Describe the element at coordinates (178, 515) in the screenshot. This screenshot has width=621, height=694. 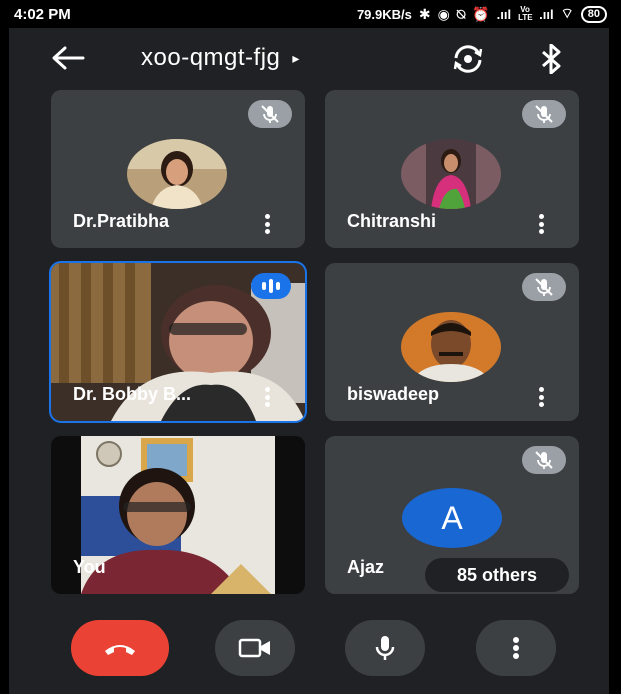
I see `self-view-tile: You` at that location.